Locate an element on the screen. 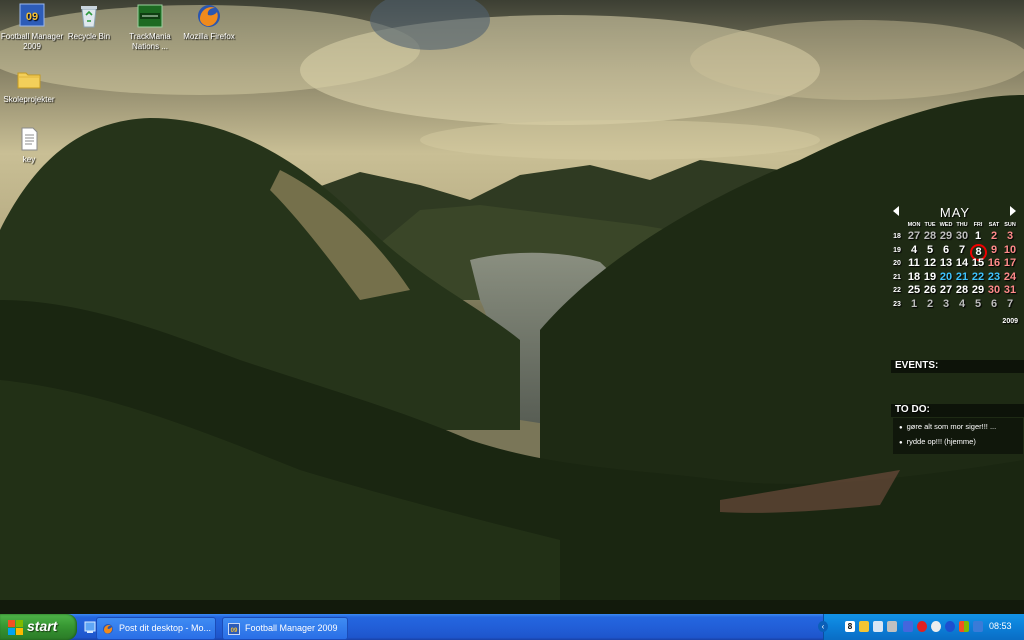  taskbar-button-football-manager: 09 Football Manager 2009 is located at coordinates (285, 628).